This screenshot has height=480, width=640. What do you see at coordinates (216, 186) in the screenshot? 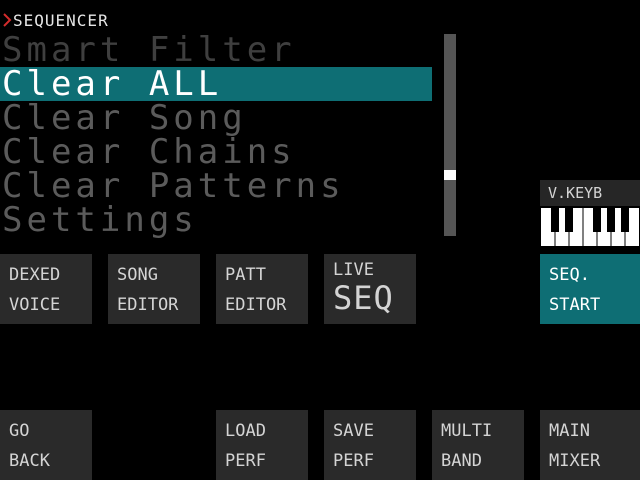
I see `menu-item-clear-patterns: Clear Patterns` at bounding box center [216, 186].